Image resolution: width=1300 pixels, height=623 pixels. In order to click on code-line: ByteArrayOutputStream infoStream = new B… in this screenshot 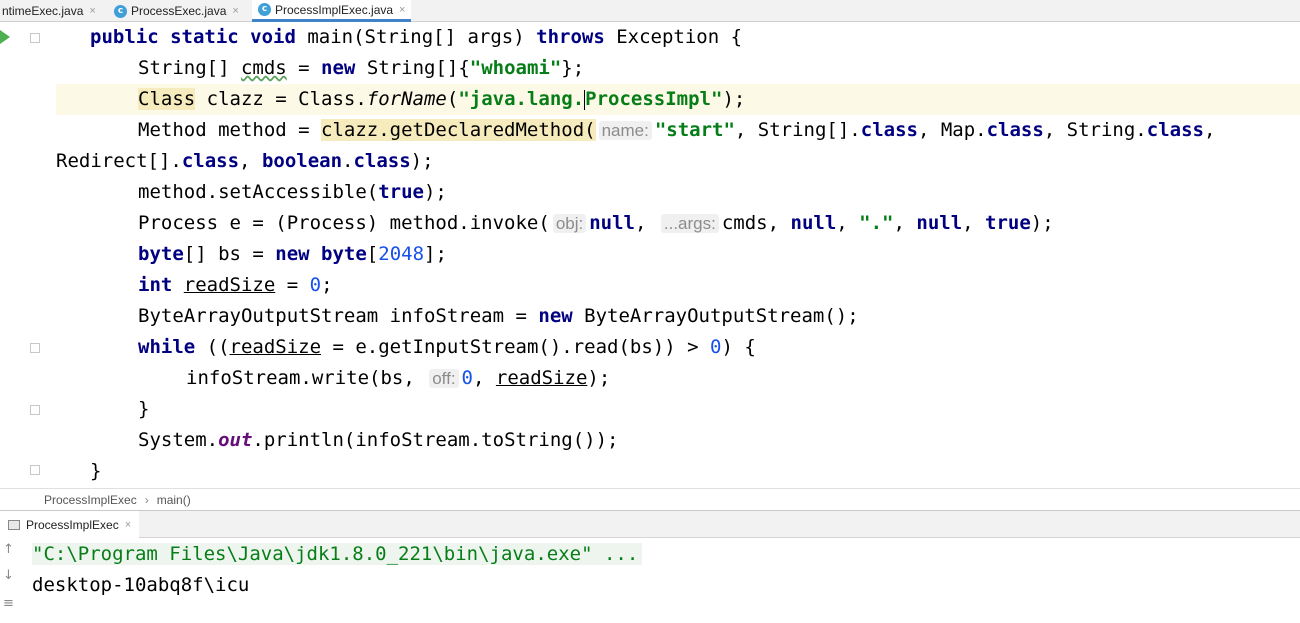, I will do `click(498, 316)`.